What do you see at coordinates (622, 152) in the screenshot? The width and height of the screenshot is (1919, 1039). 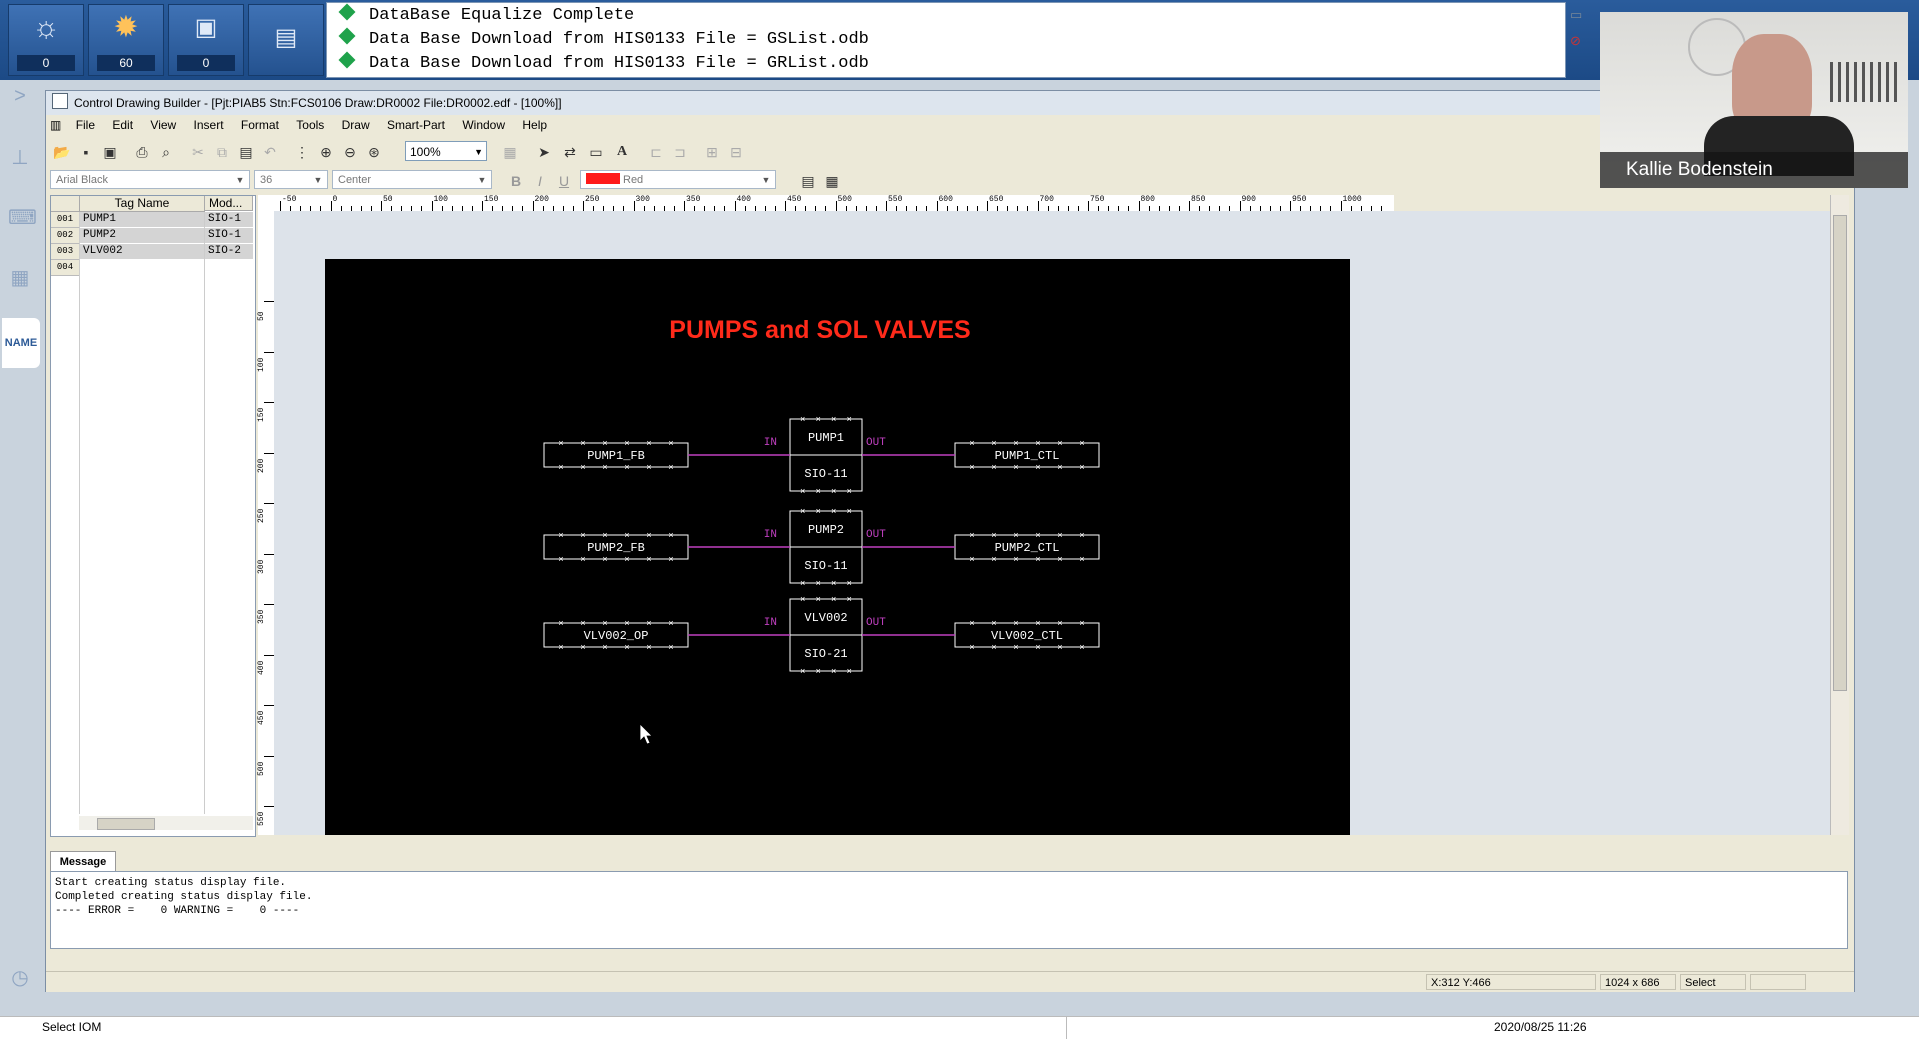 I see `text-tool-icon: A` at bounding box center [622, 152].